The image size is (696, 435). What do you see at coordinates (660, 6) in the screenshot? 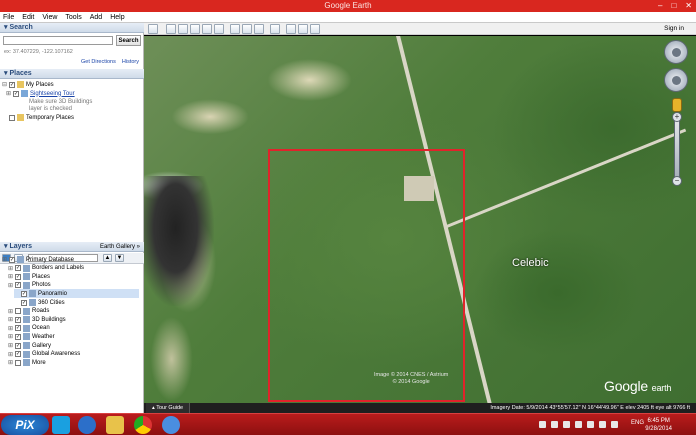
I see `minimize-button: –` at bounding box center [660, 6].